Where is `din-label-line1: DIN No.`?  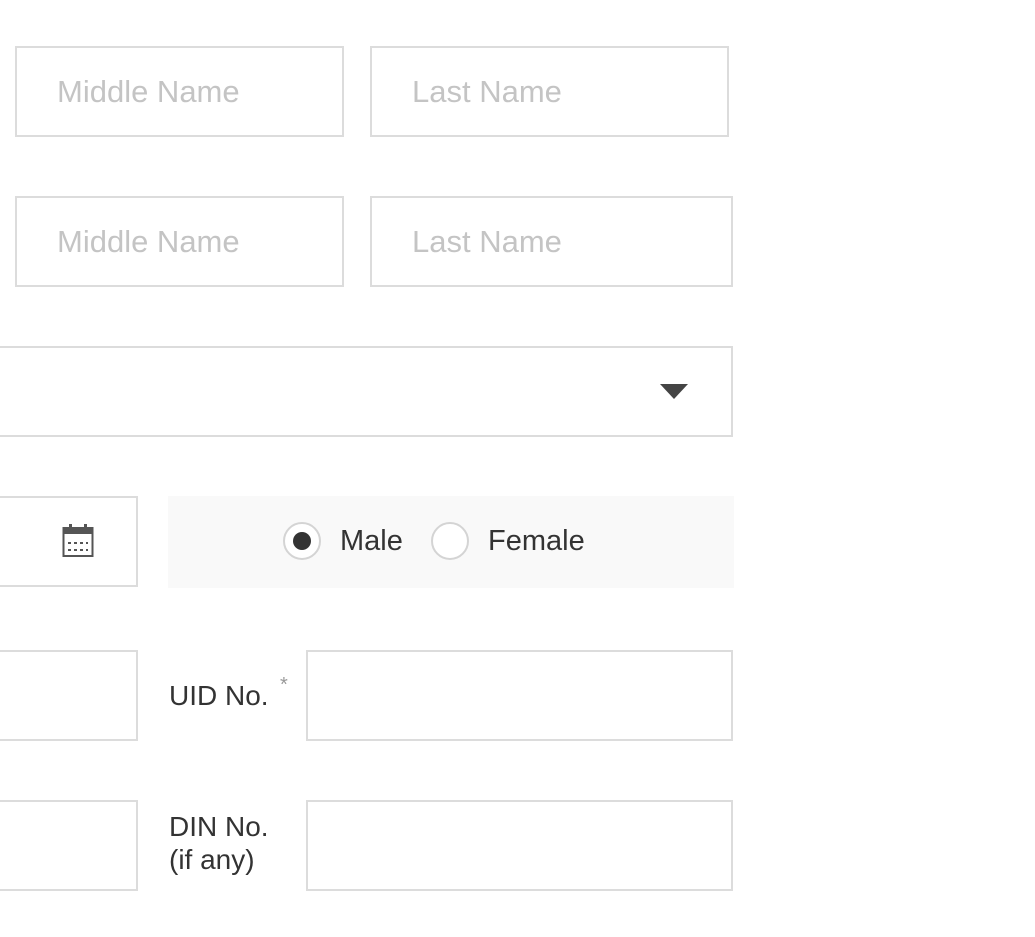 din-label-line1: DIN No. is located at coordinates (219, 826).